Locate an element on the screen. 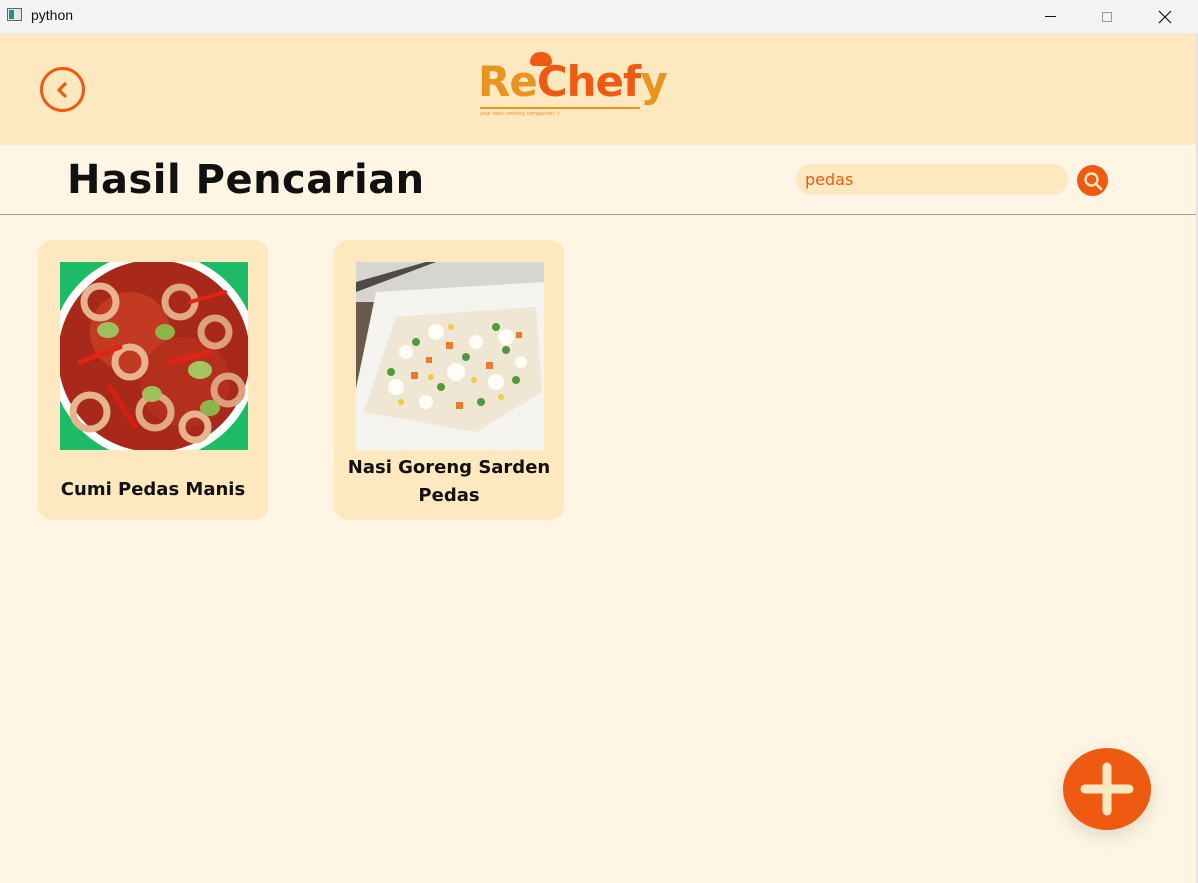  chevron-left-circle-icon is located at coordinates (61, 89).